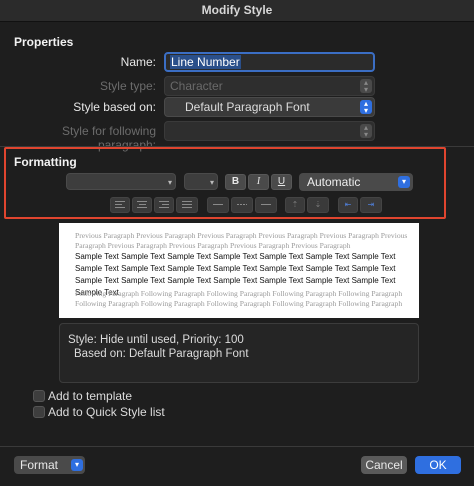  Describe the element at coordinates (196, 86) in the screenshot. I see `style-type-value: Character` at that location.